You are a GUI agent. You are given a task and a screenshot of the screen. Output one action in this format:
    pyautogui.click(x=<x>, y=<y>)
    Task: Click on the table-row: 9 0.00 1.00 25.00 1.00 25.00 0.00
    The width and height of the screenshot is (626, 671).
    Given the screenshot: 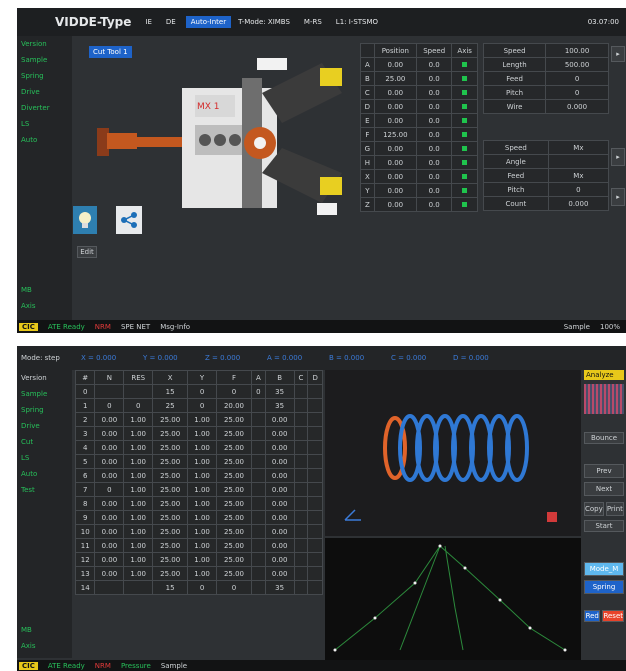 What is the action you would take?
    pyautogui.click(x=198, y=517)
    